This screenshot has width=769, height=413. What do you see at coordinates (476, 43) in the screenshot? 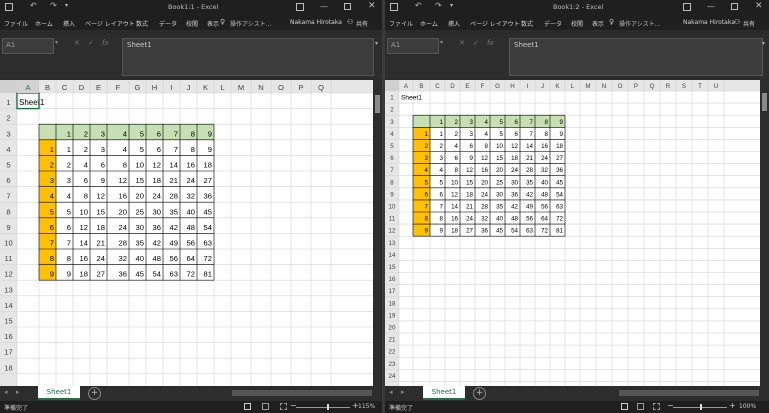
I see `confirm-entry-icon: ✓` at bounding box center [476, 43].